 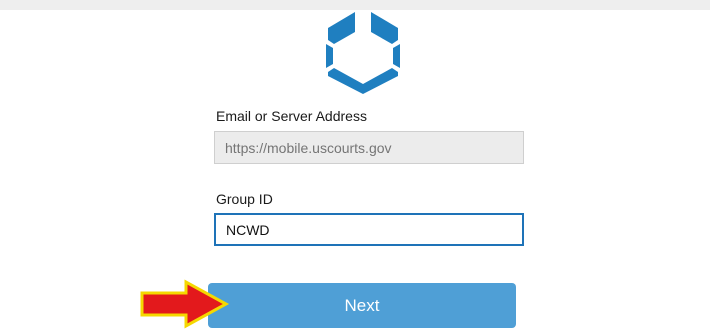 What do you see at coordinates (291, 116) in the screenshot?
I see `server-address-label: Email or Server Address` at bounding box center [291, 116].